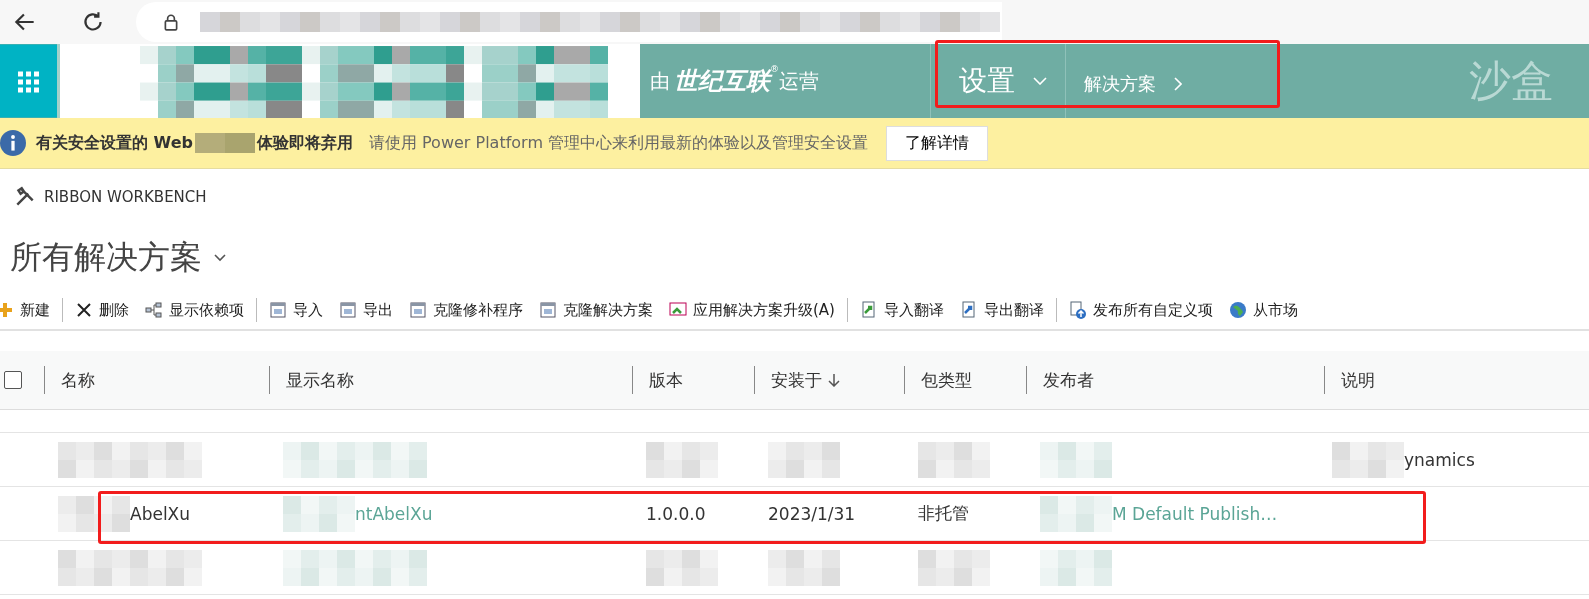 Image resolution: width=1589 pixels, height=599 pixels. What do you see at coordinates (1263, 310) in the screenshot?
I see `toolbar-button: 从市场` at bounding box center [1263, 310].